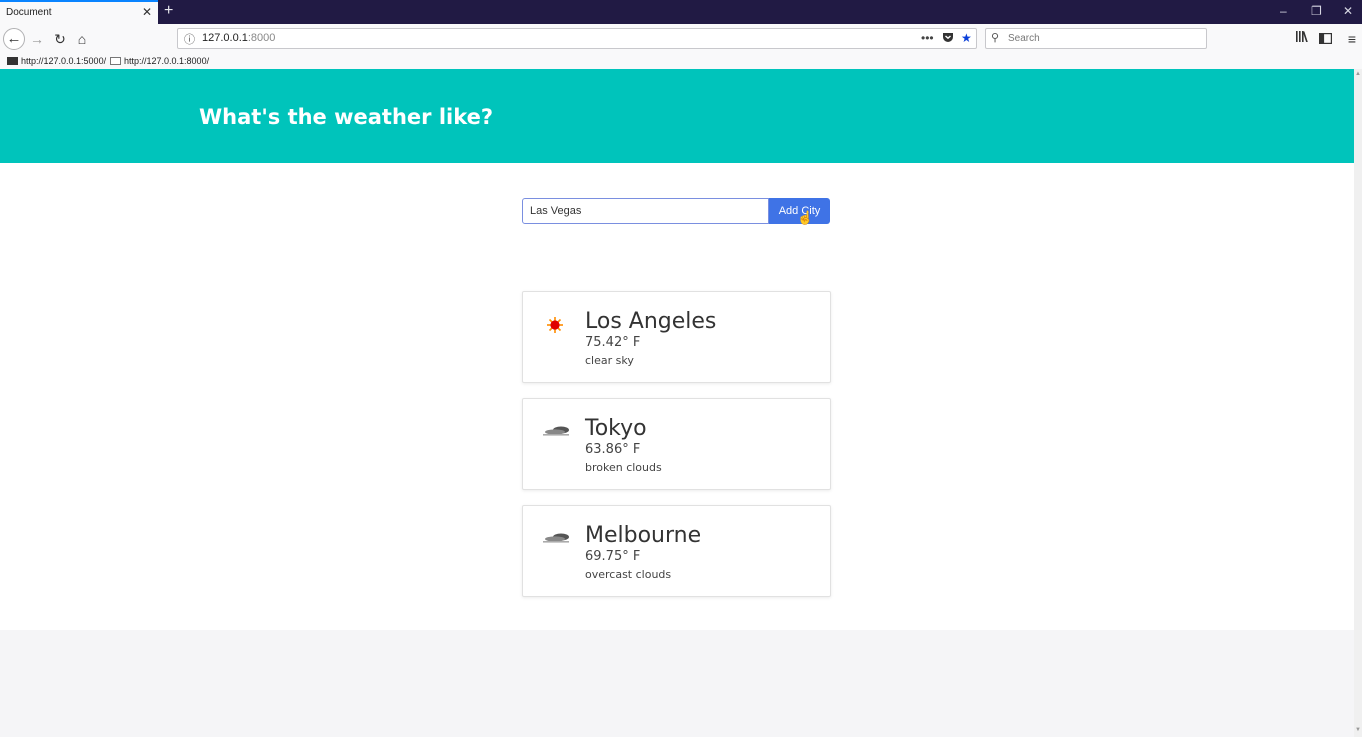 The width and height of the screenshot is (1362, 737). Describe the element at coordinates (677, 116) in the screenshot. I see `hero-banner: What's the weather like?` at that location.